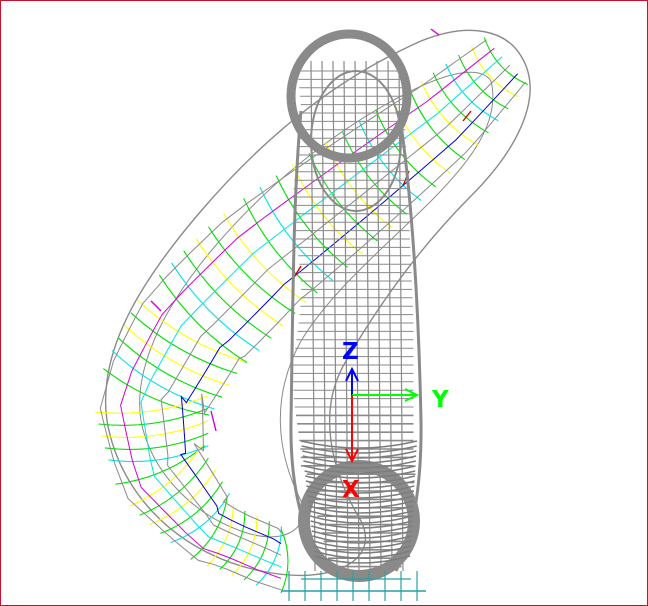  Describe the element at coordinates (350, 352) in the screenshot. I see `z-axis-label: Z` at that location.